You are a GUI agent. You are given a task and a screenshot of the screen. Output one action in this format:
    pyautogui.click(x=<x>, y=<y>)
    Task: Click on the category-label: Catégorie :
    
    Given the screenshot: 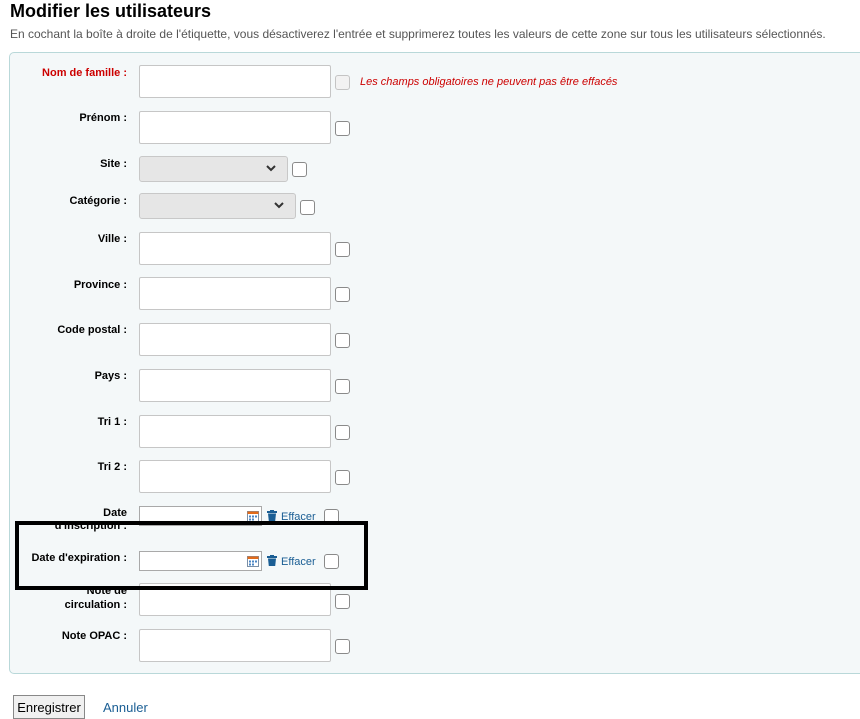 What is the action you would take?
    pyautogui.click(x=98, y=201)
    